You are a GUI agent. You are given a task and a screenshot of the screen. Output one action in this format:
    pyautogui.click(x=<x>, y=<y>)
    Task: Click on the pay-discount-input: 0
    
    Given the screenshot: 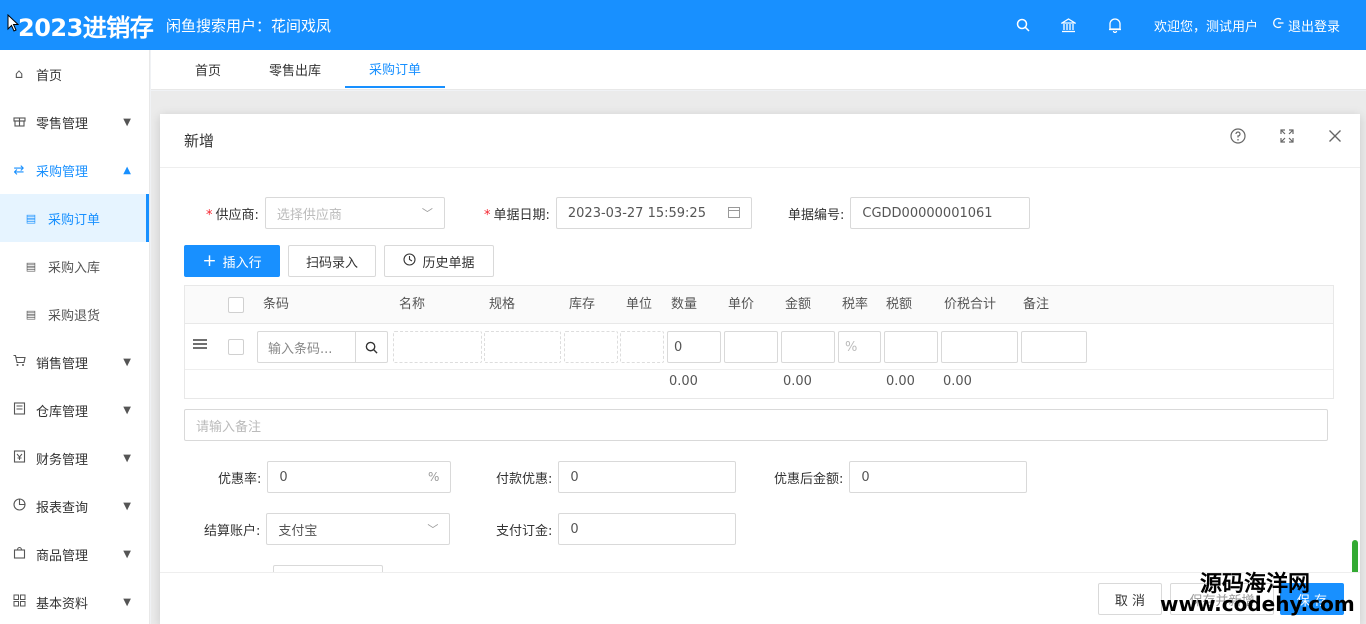 What is the action you would take?
    pyautogui.click(x=647, y=477)
    